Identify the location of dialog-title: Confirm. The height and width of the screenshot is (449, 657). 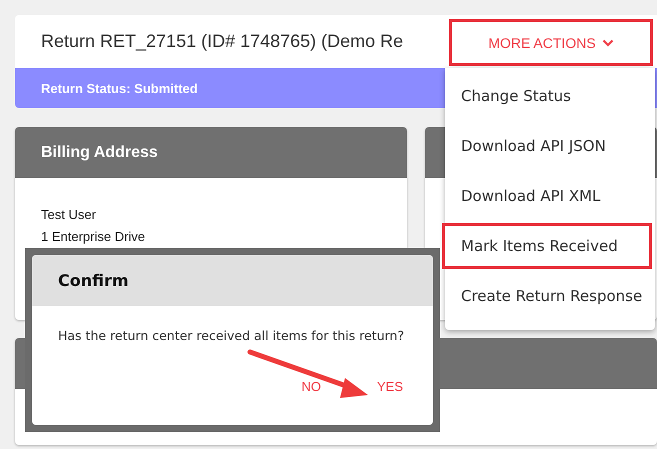
(93, 280).